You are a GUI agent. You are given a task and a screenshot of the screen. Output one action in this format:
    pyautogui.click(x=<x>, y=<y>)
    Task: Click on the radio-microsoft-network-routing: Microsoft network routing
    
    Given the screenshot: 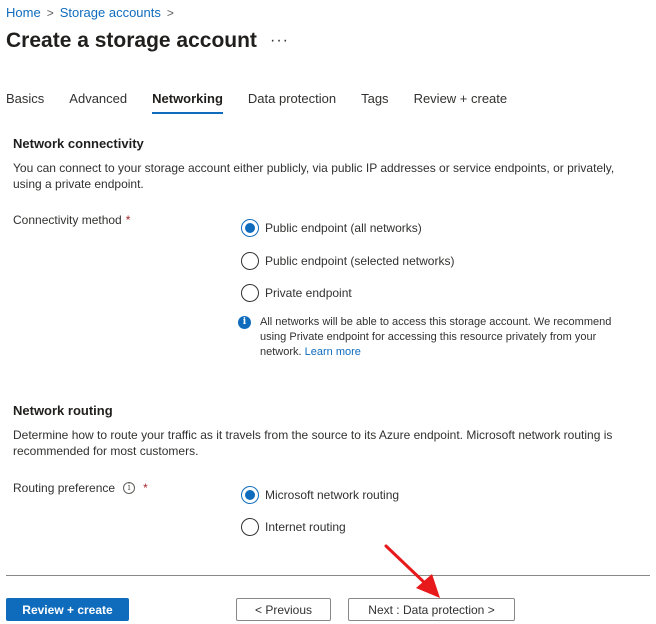 What is the action you would take?
    pyautogui.click(x=320, y=495)
    